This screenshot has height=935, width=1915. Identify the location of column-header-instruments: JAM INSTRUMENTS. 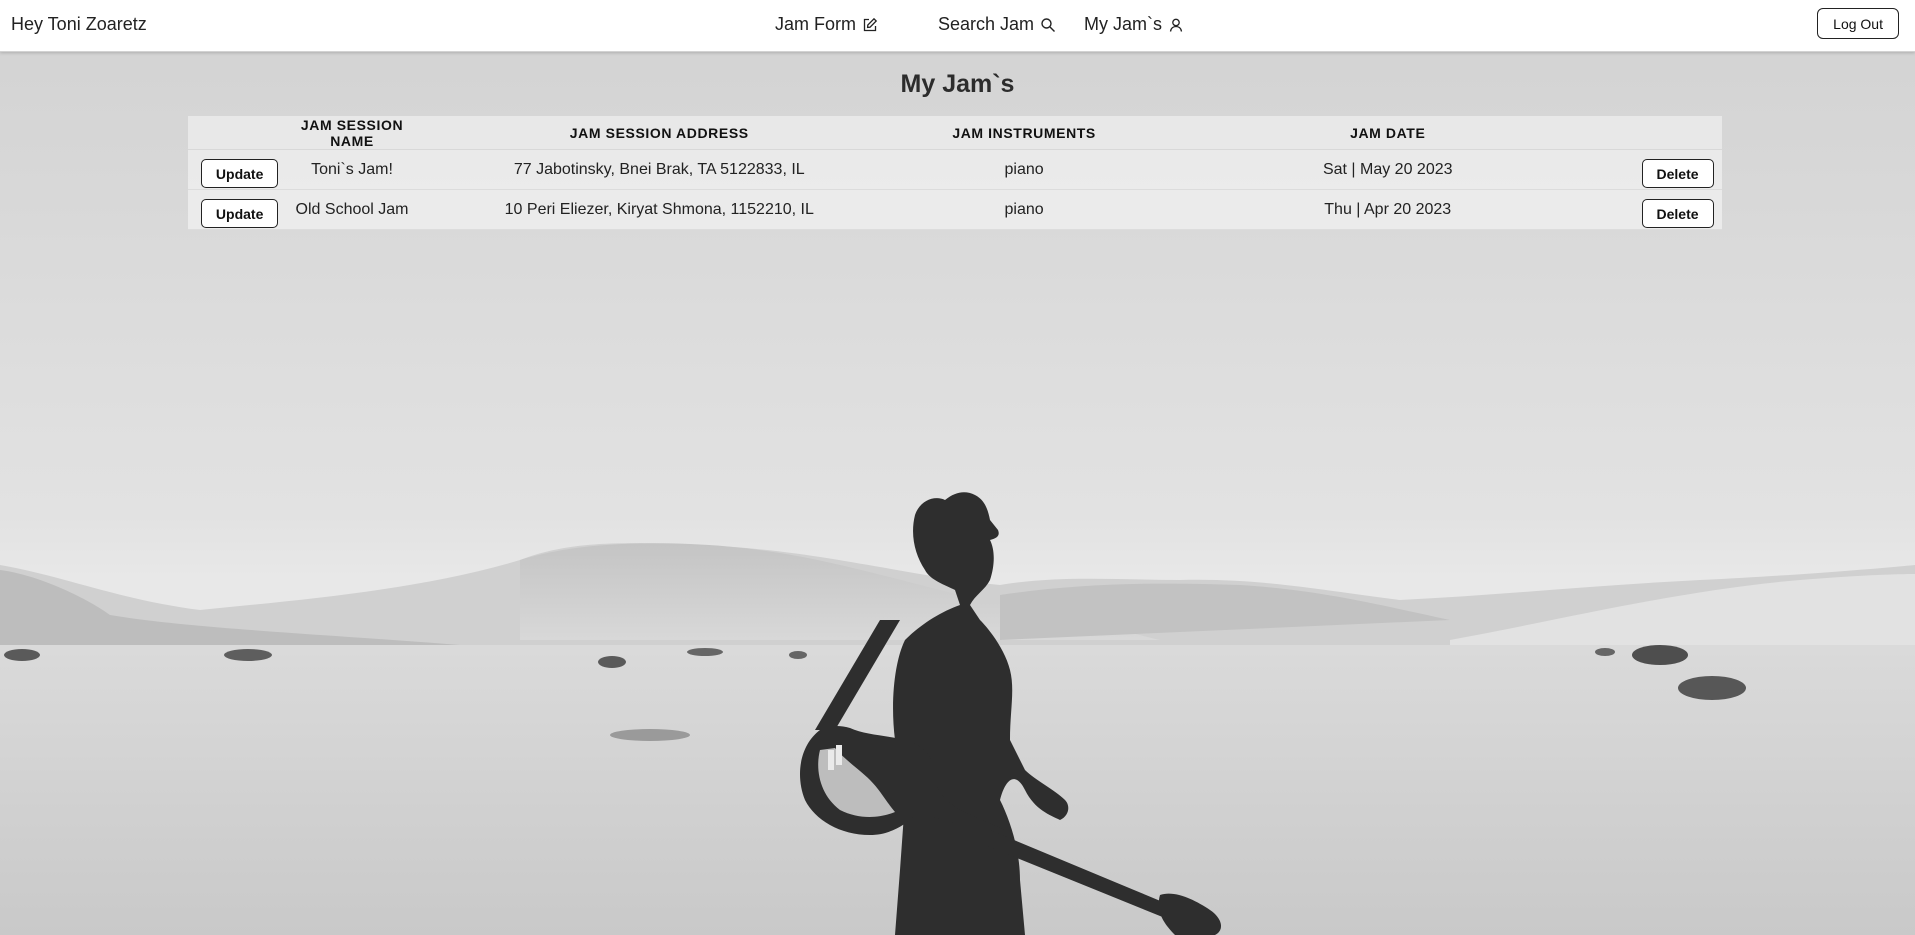
(1024, 133).